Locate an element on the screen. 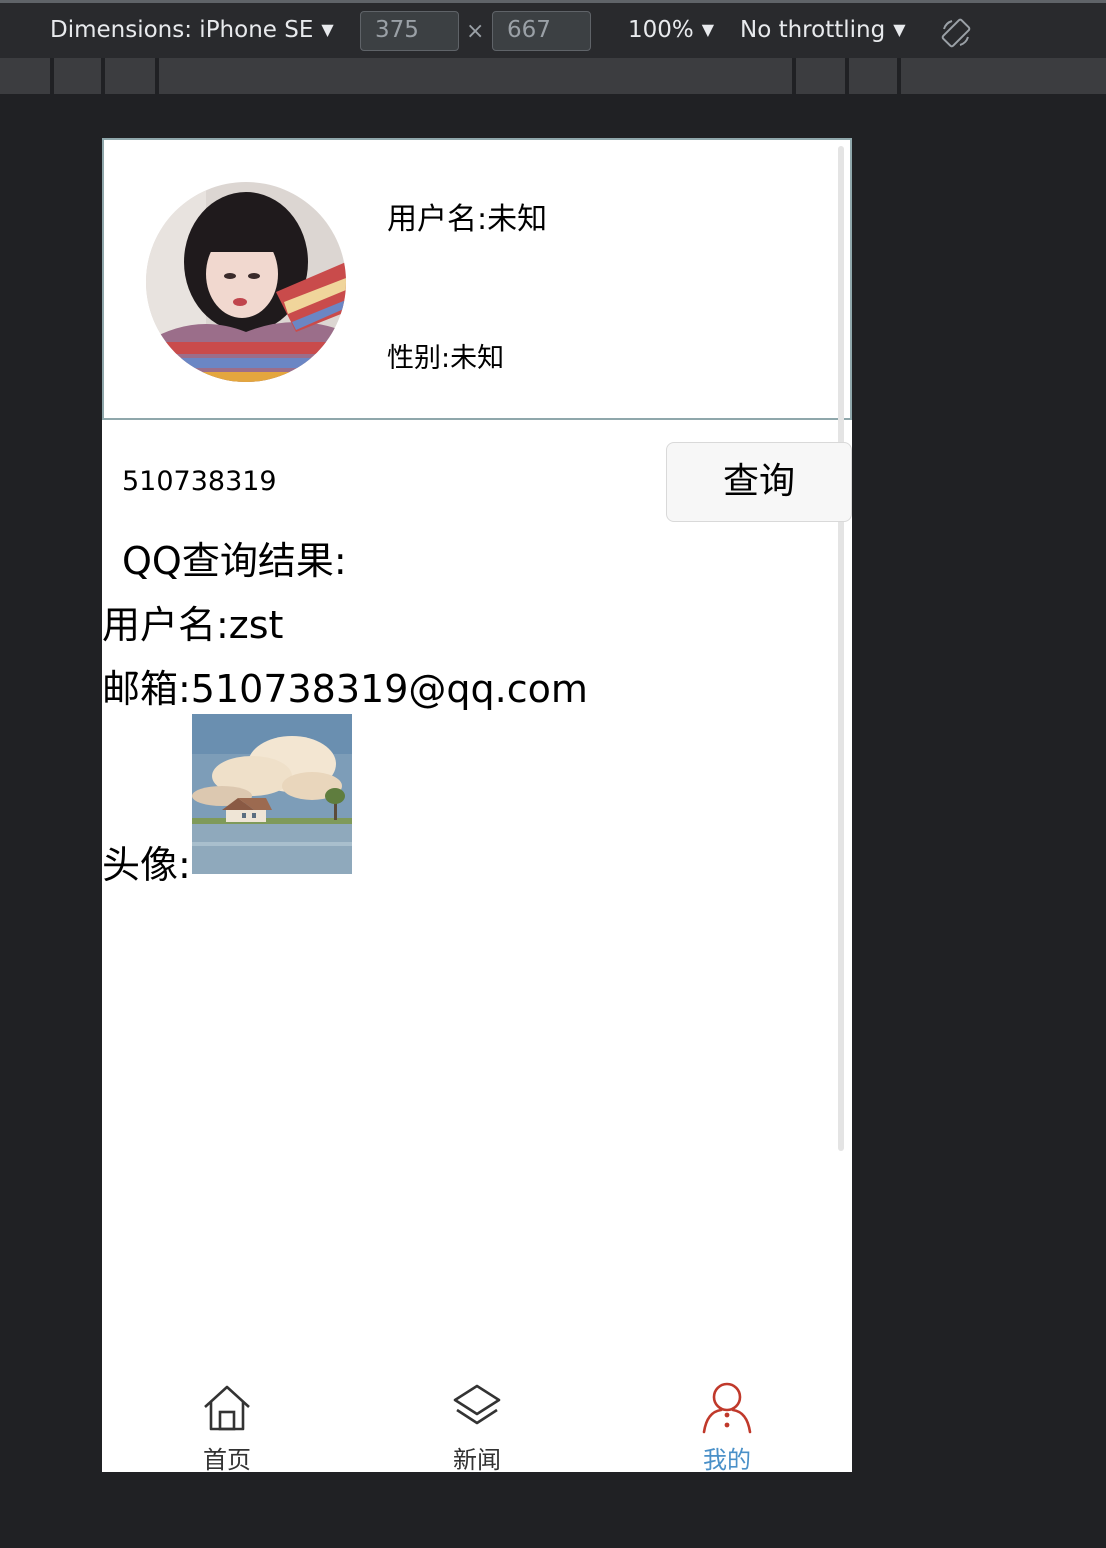 The height and width of the screenshot is (1548, 1106). media-query-bar is located at coordinates (553, 76).